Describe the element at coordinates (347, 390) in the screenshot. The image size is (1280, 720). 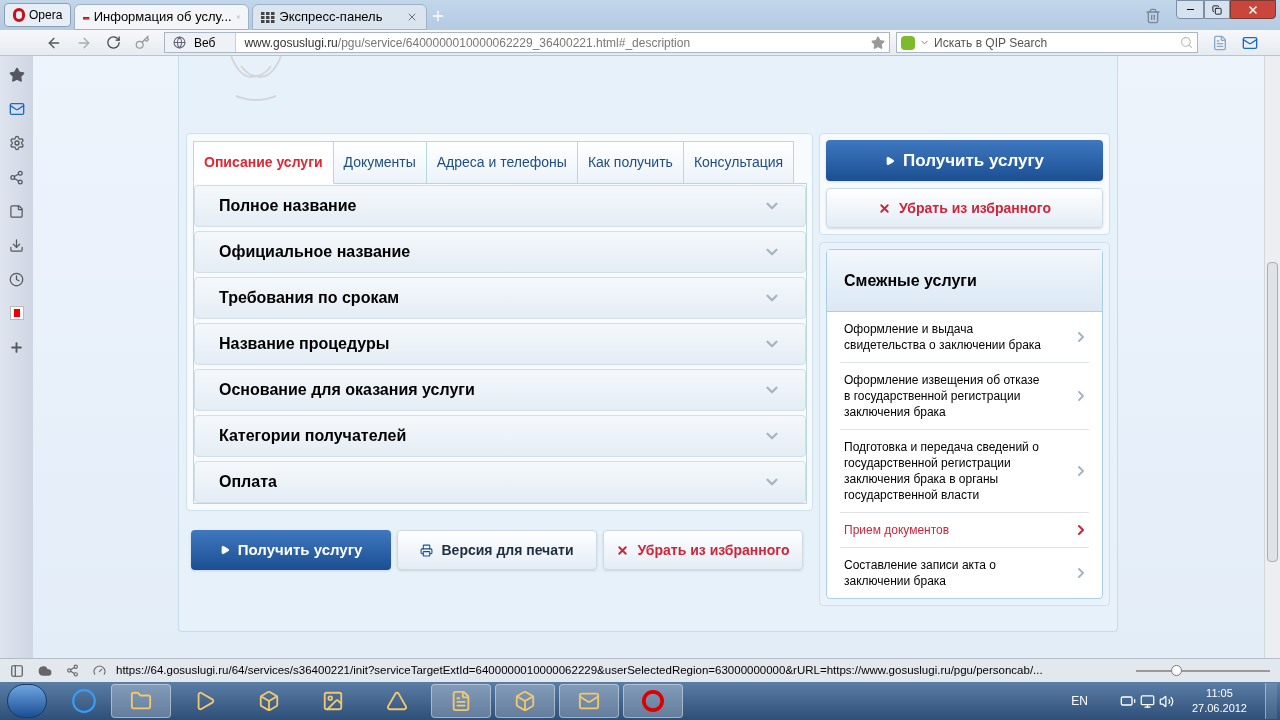
I see `section-title: Основание для оказания услуги` at that location.